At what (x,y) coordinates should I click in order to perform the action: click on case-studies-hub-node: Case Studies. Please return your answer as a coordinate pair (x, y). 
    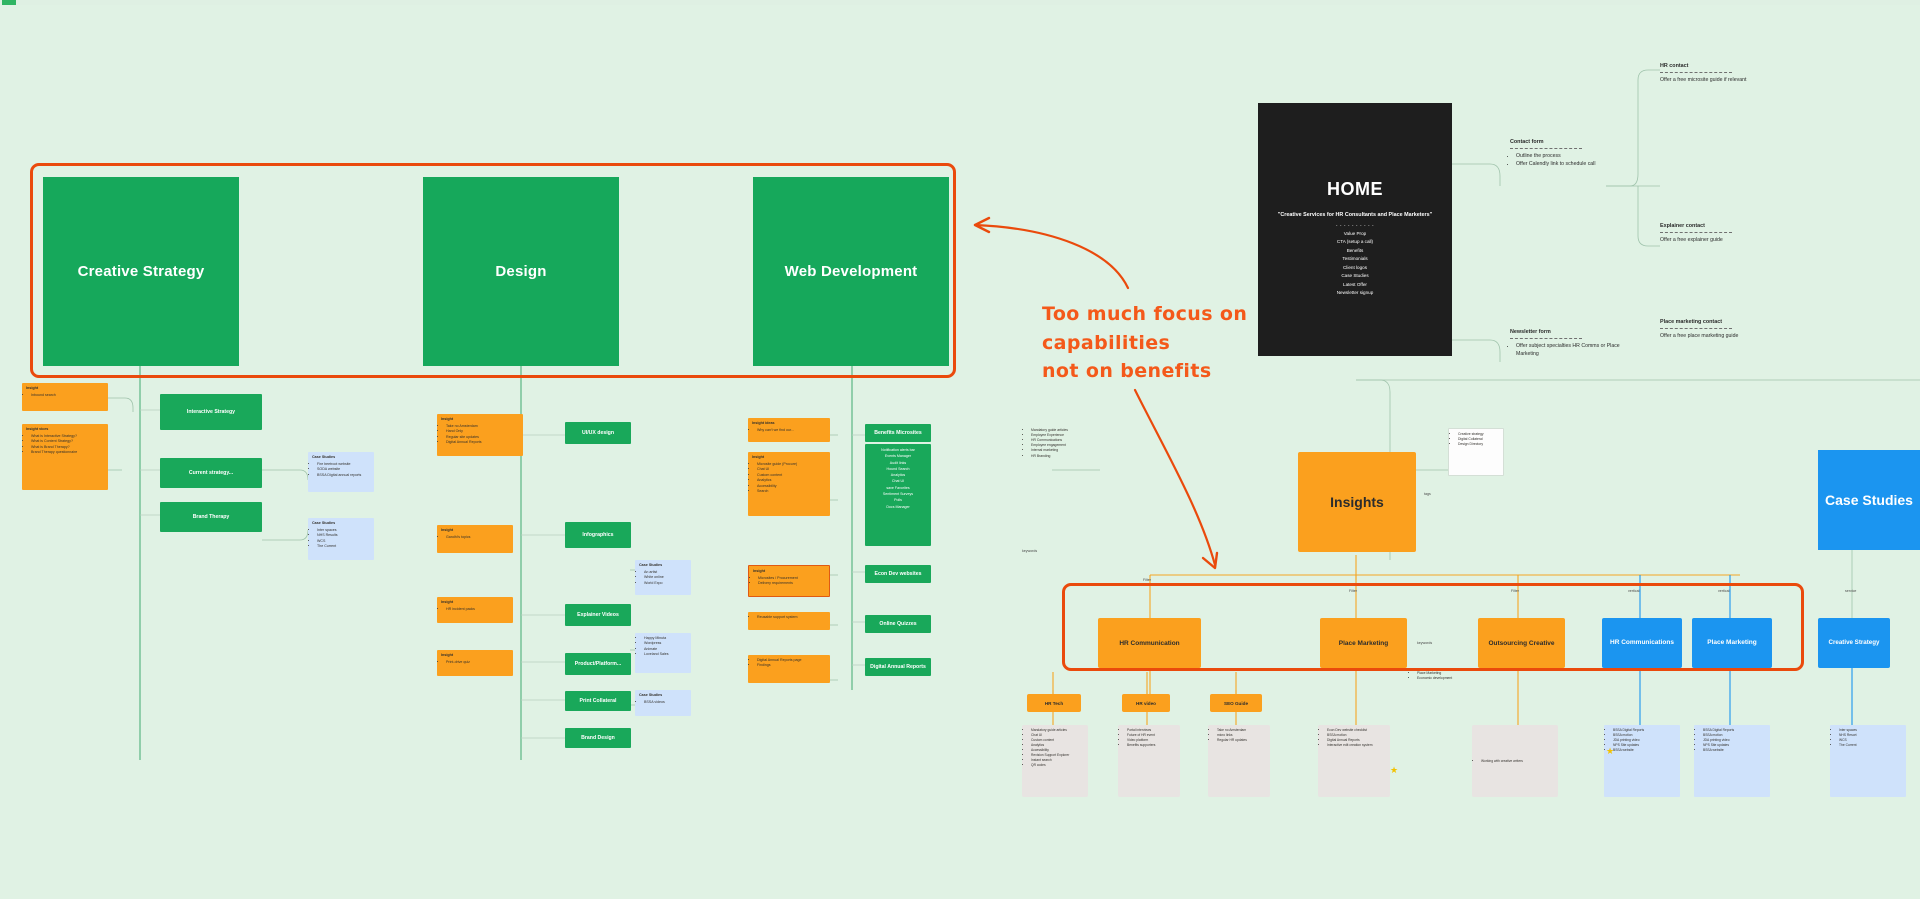
    Looking at the image, I should click on (1869, 500).